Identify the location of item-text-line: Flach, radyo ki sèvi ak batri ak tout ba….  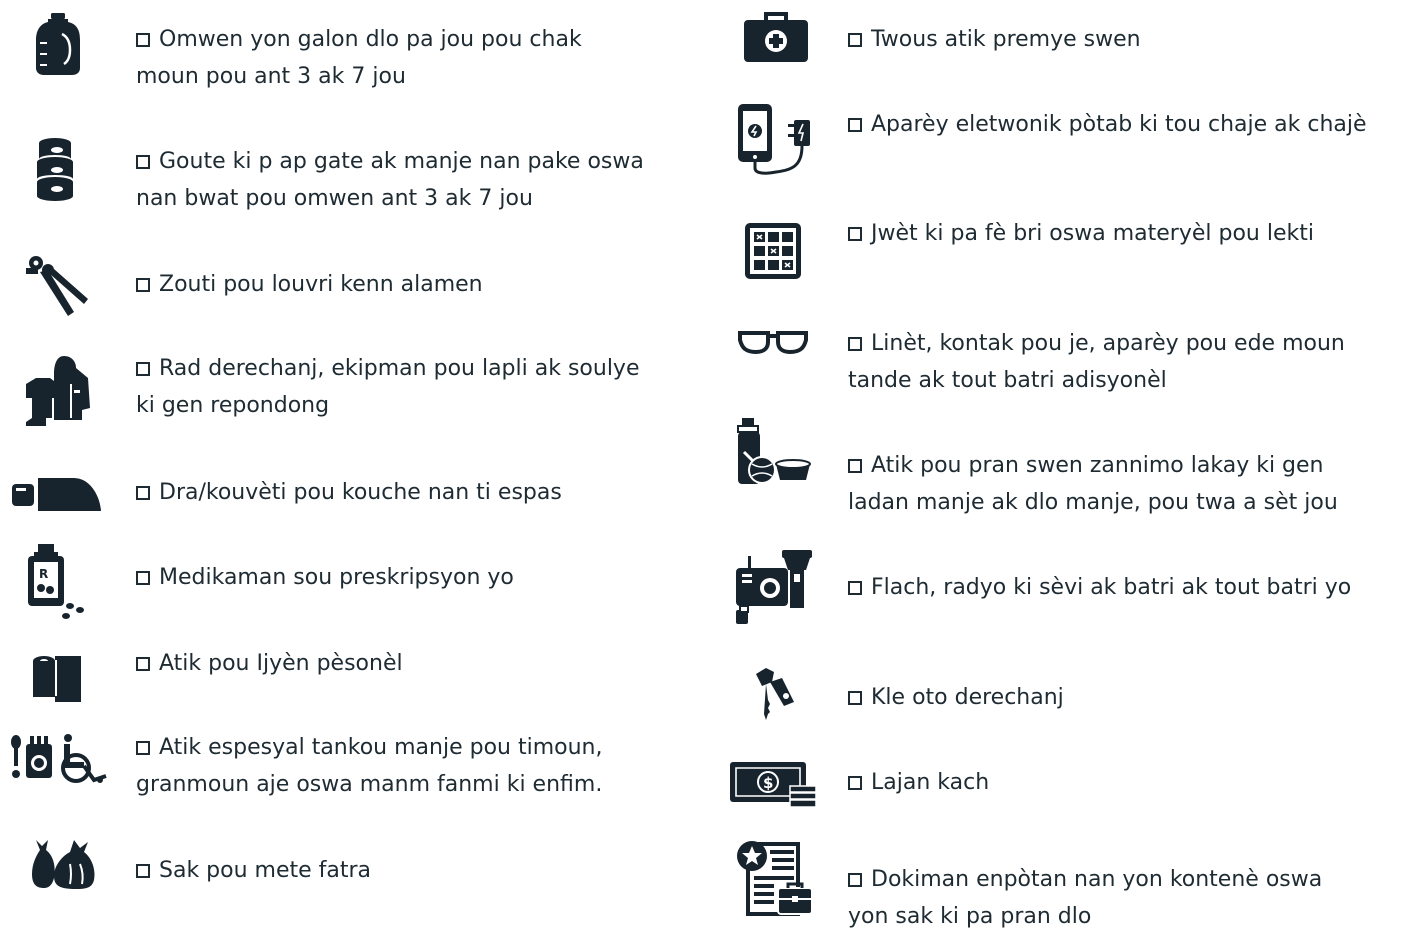
(1099, 587).